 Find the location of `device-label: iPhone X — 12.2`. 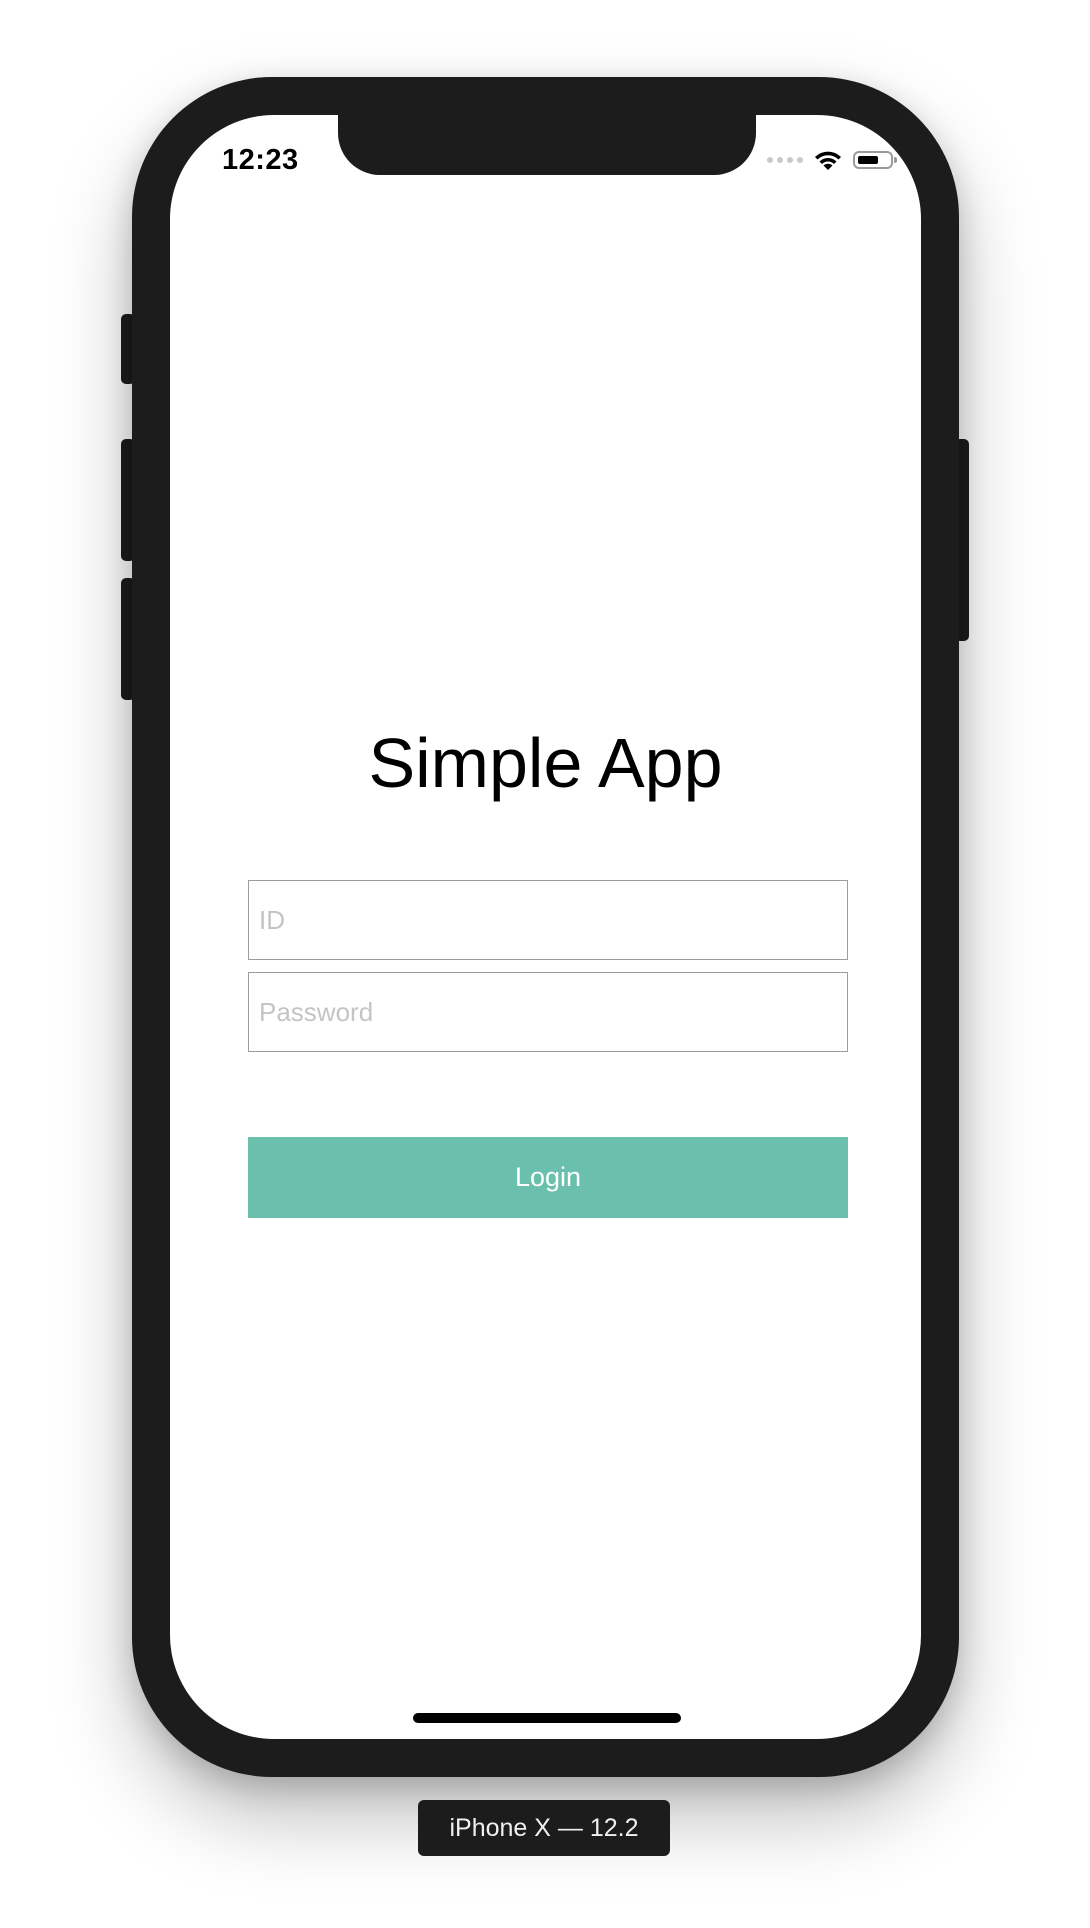

device-label: iPhone X — 12.2 is located at coordinates (544, 1828).